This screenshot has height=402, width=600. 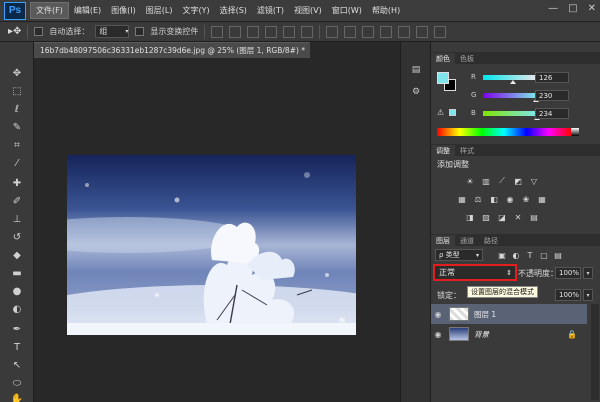 I want to click on tab-adjustments: 调整, so click(x=443, y=150).